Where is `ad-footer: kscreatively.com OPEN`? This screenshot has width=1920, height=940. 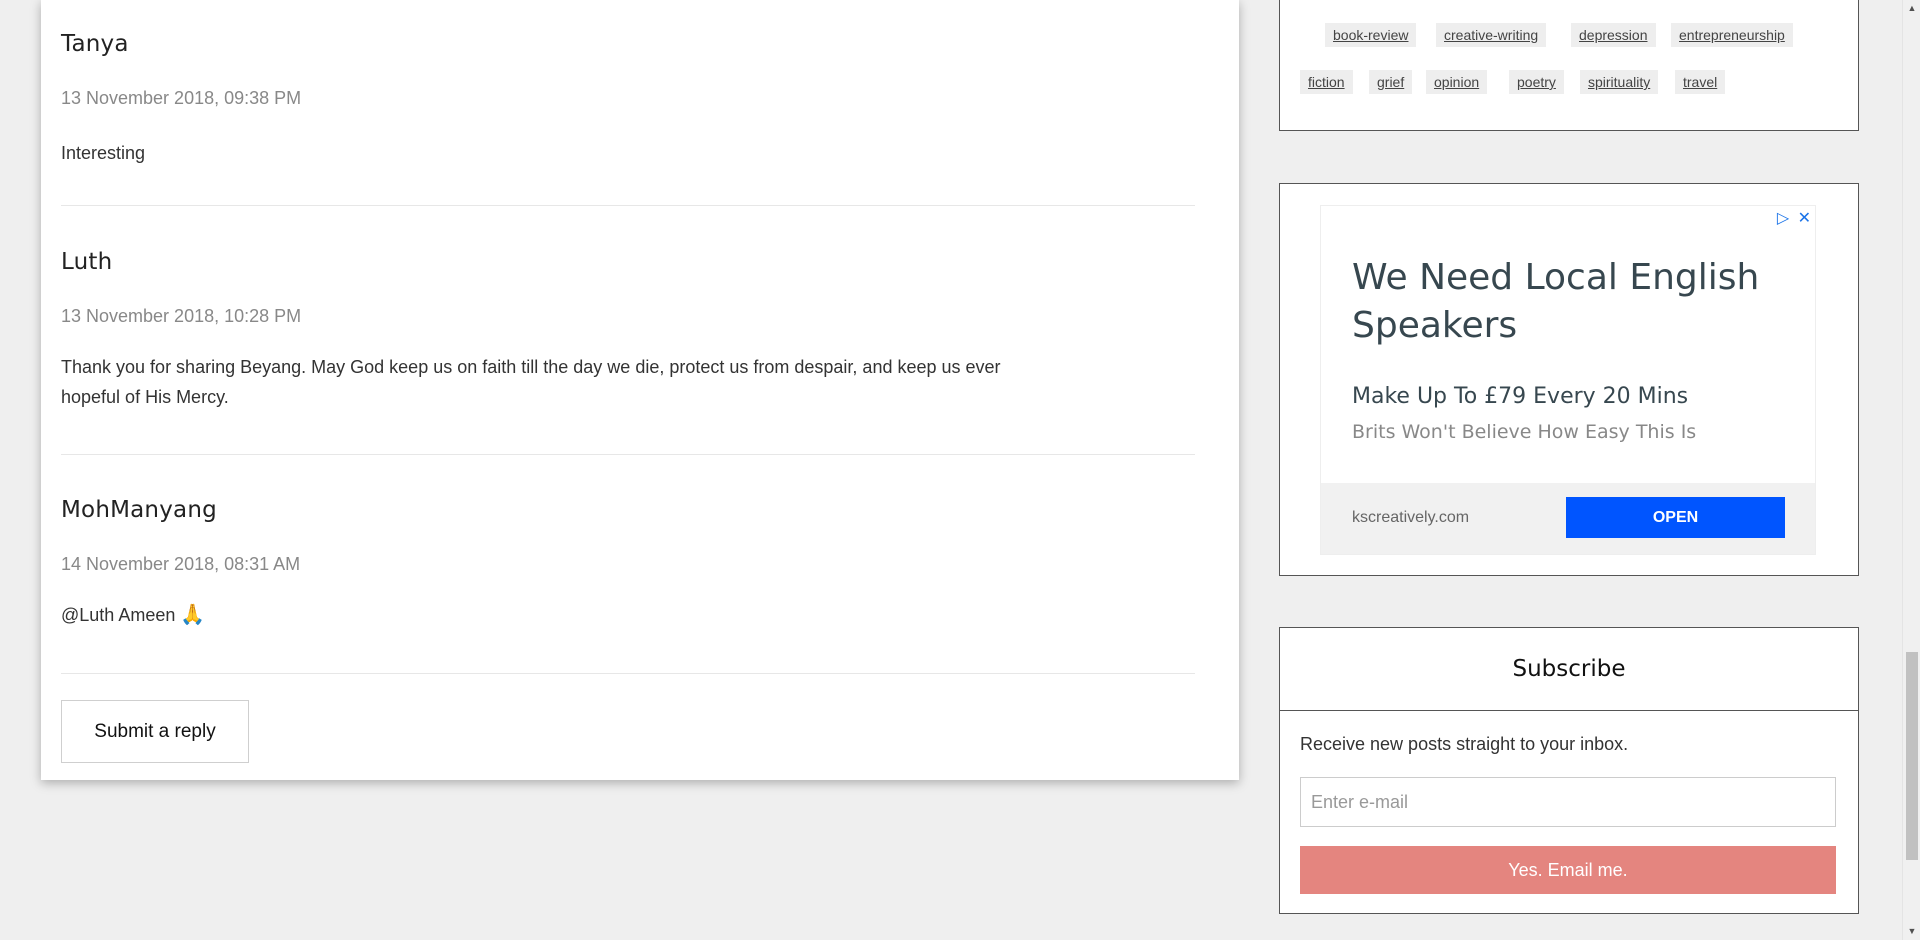
ad-footer: kscreatively.com OPEN is located at coordinates (1568, 518).